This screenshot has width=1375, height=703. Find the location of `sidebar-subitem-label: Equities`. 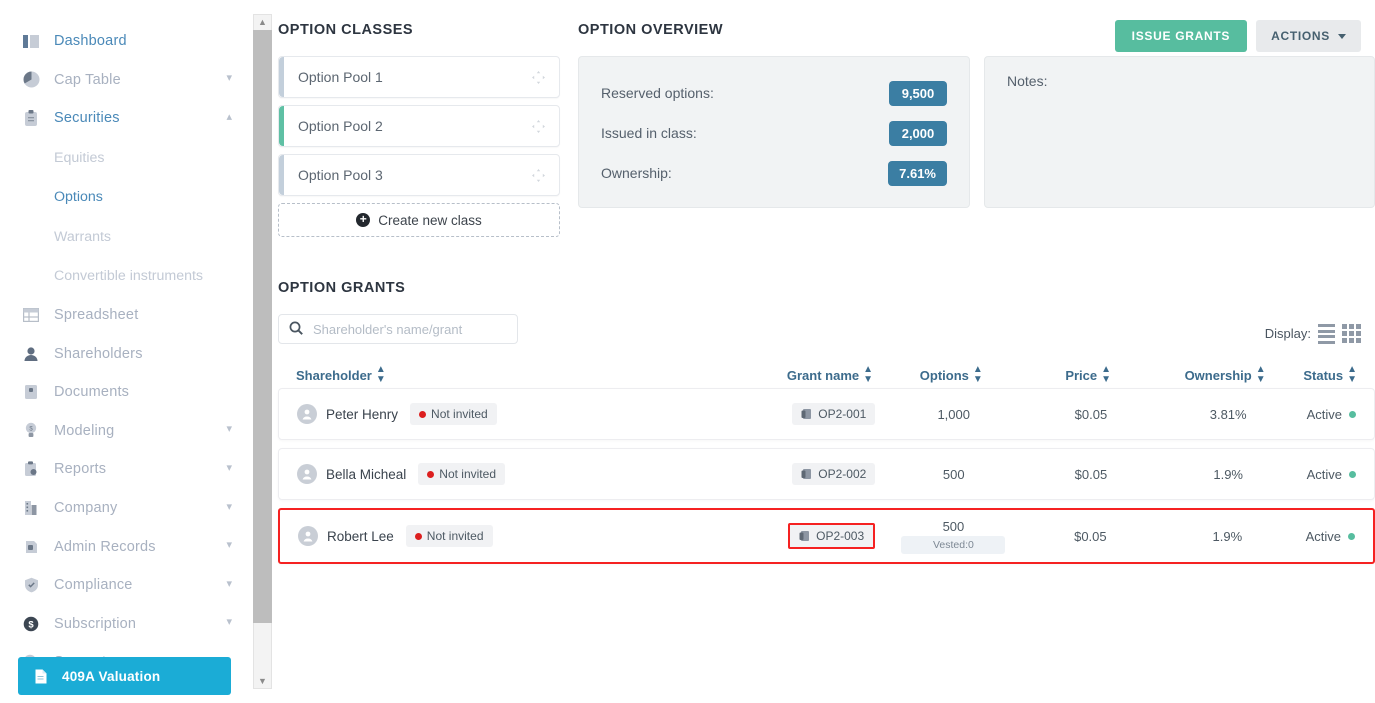

sidebar-subitem-label: Equities is located at coordinates (79, 157).